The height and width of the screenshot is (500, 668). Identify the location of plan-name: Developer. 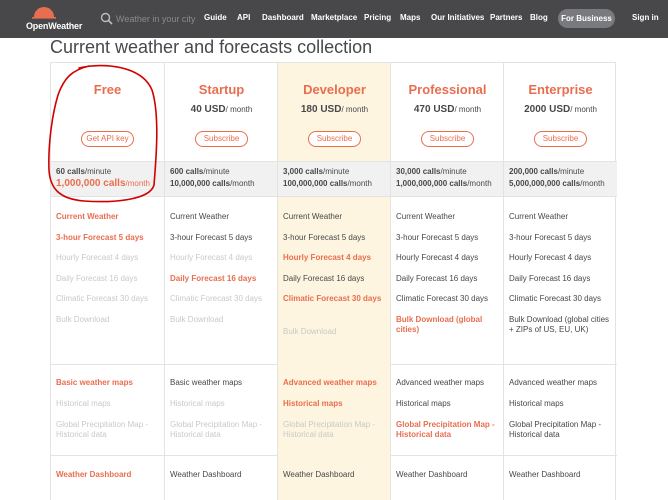
(334, 89).